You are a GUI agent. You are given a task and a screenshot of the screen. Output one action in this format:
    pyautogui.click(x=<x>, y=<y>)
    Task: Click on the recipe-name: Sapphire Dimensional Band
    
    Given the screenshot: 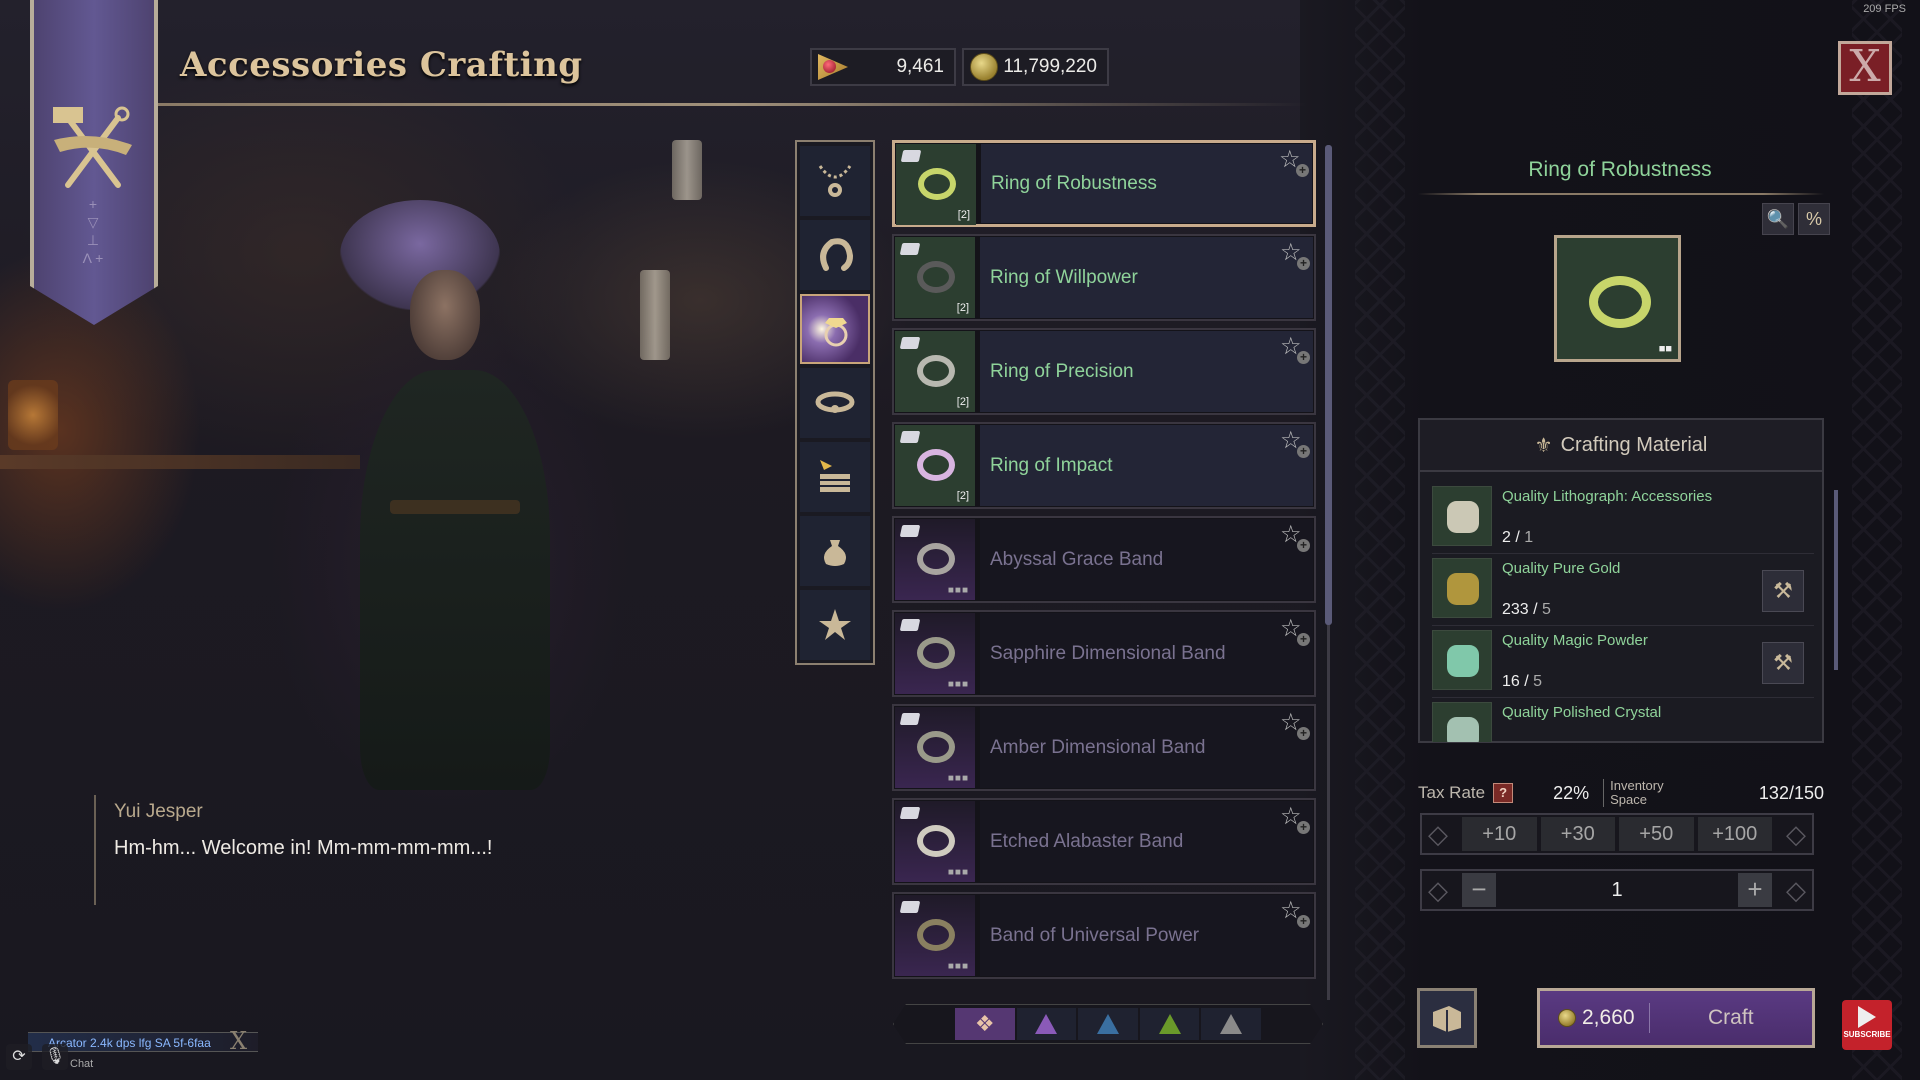 What is the action you would take?
    pyautogui.click(x=1146, y=653)
    